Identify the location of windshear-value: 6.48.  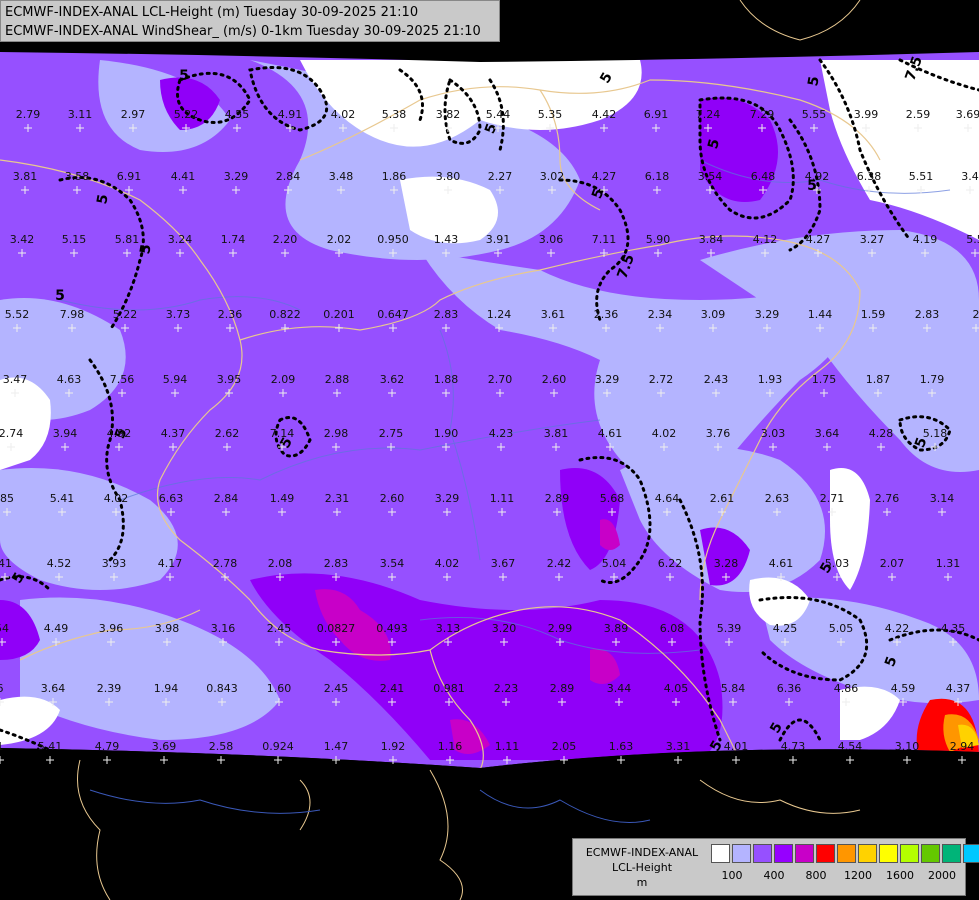
(763, 176).